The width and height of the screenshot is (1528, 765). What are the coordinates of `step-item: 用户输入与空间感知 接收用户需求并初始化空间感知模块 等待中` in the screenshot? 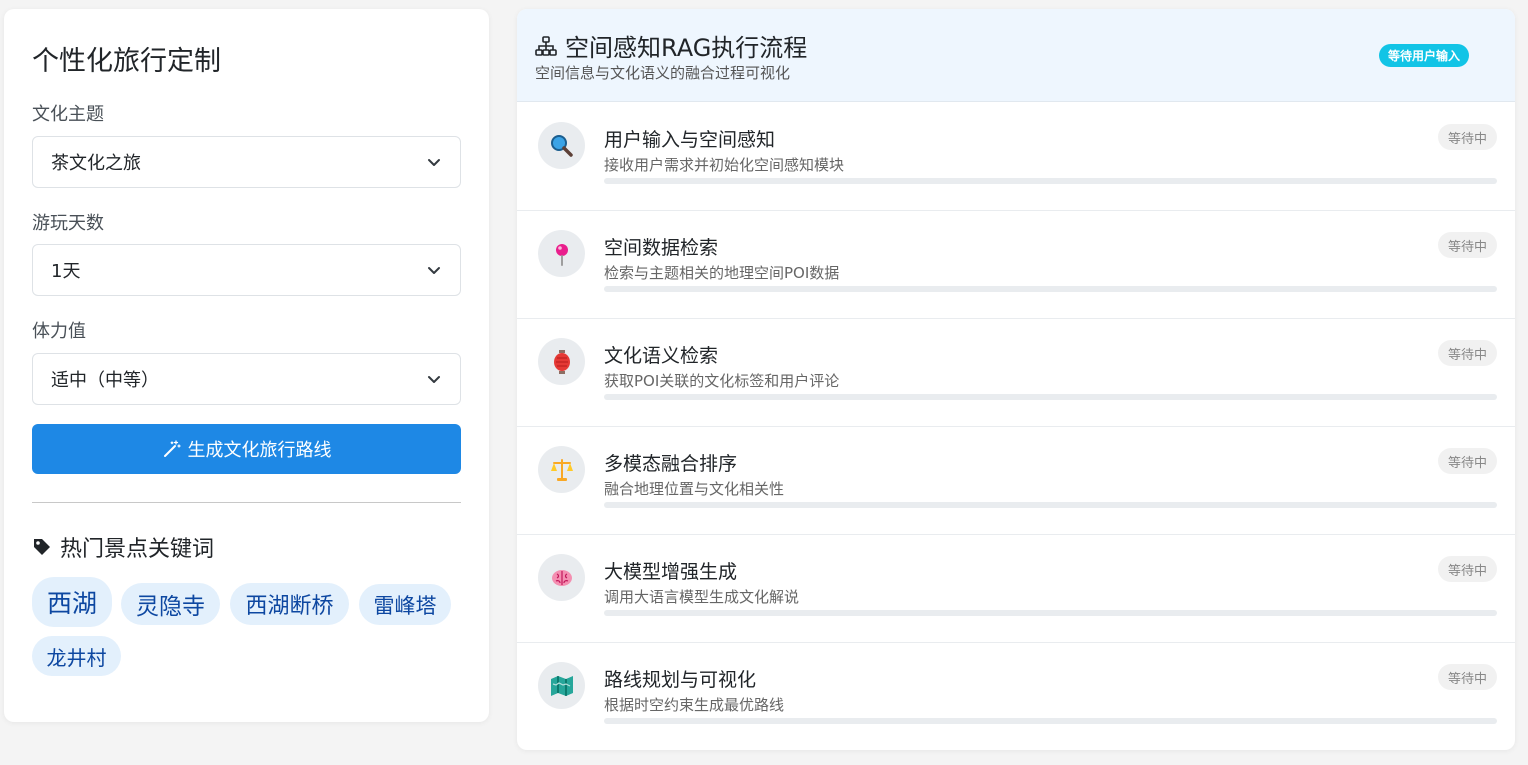 It's located at (1016, 157).